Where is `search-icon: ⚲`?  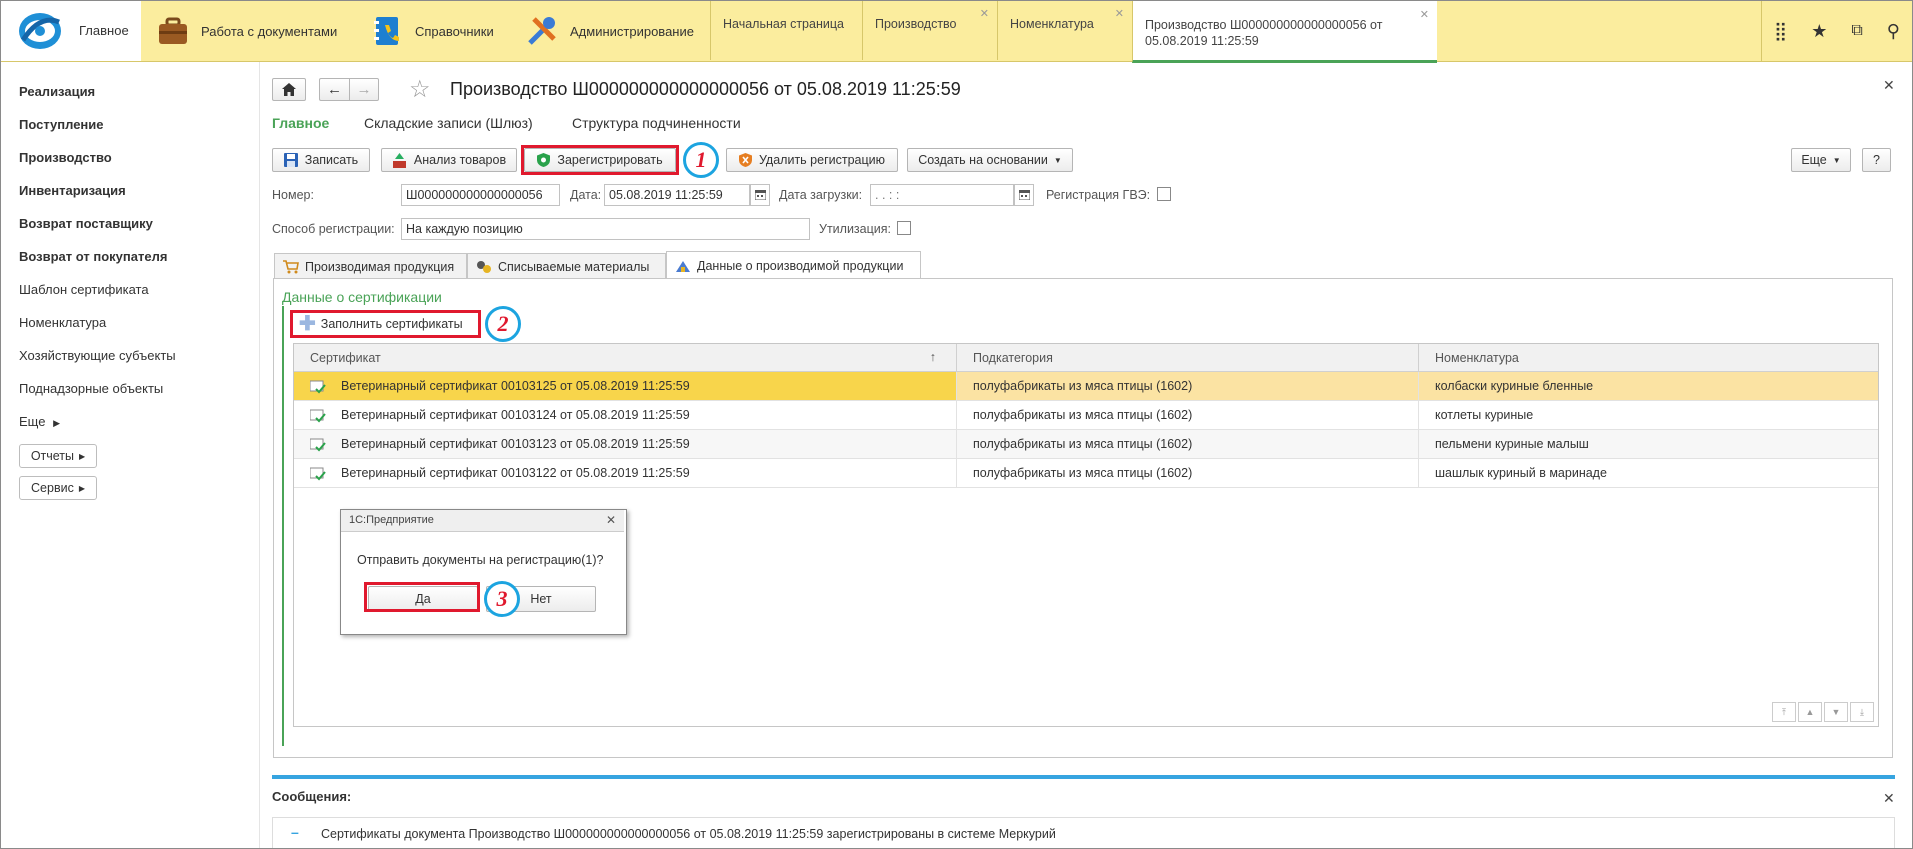 search-icon: ⚲ is located at coordinates (1893, 31).